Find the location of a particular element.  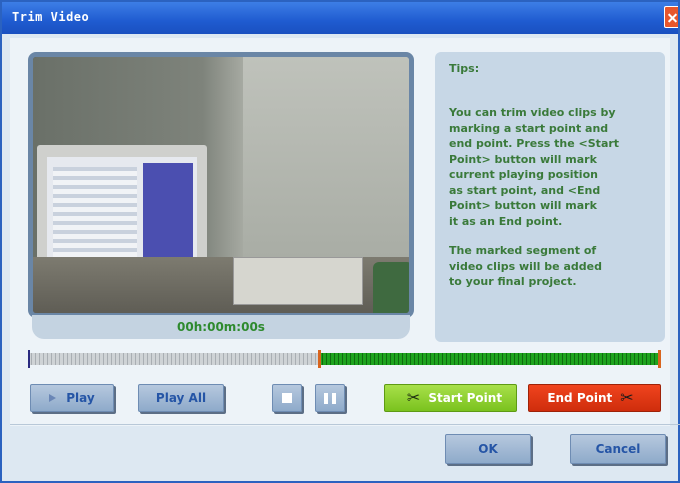

cancel-button: Cancel is located at coordinates (618, 449).